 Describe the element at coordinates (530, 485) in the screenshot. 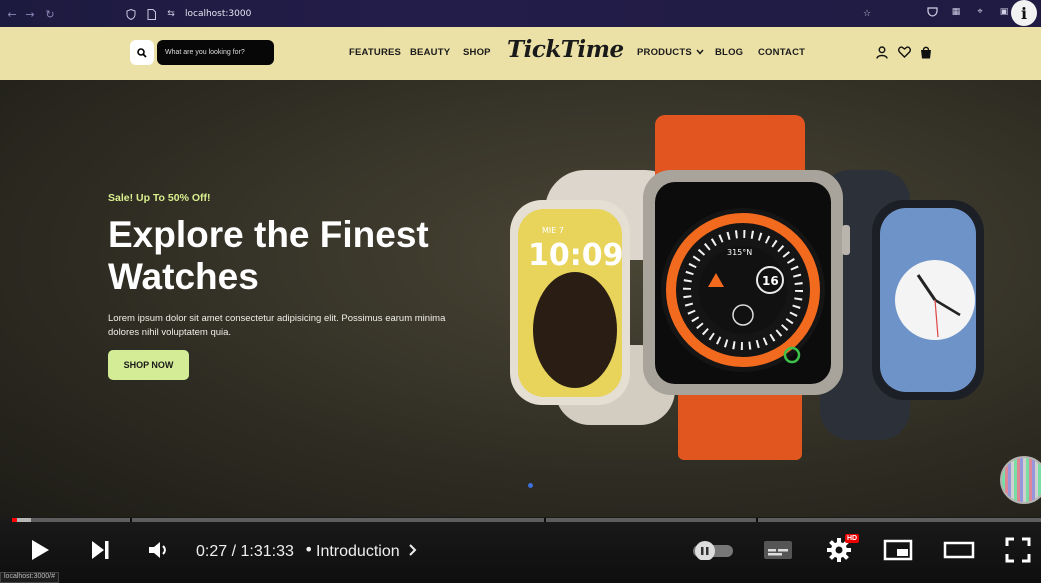

I see `carousel-indicator` at that location.